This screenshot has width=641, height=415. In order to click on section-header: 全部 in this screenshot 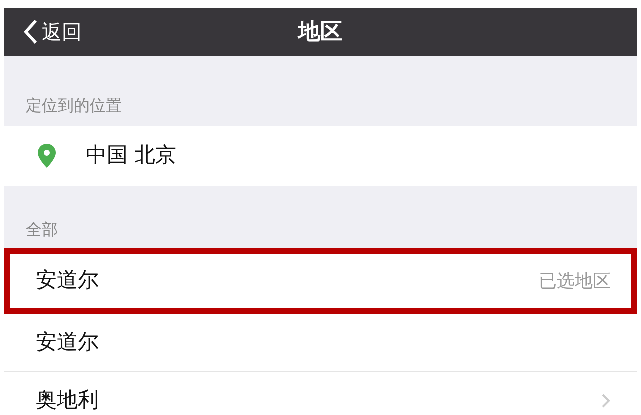, I will do `click(42, 230)`.